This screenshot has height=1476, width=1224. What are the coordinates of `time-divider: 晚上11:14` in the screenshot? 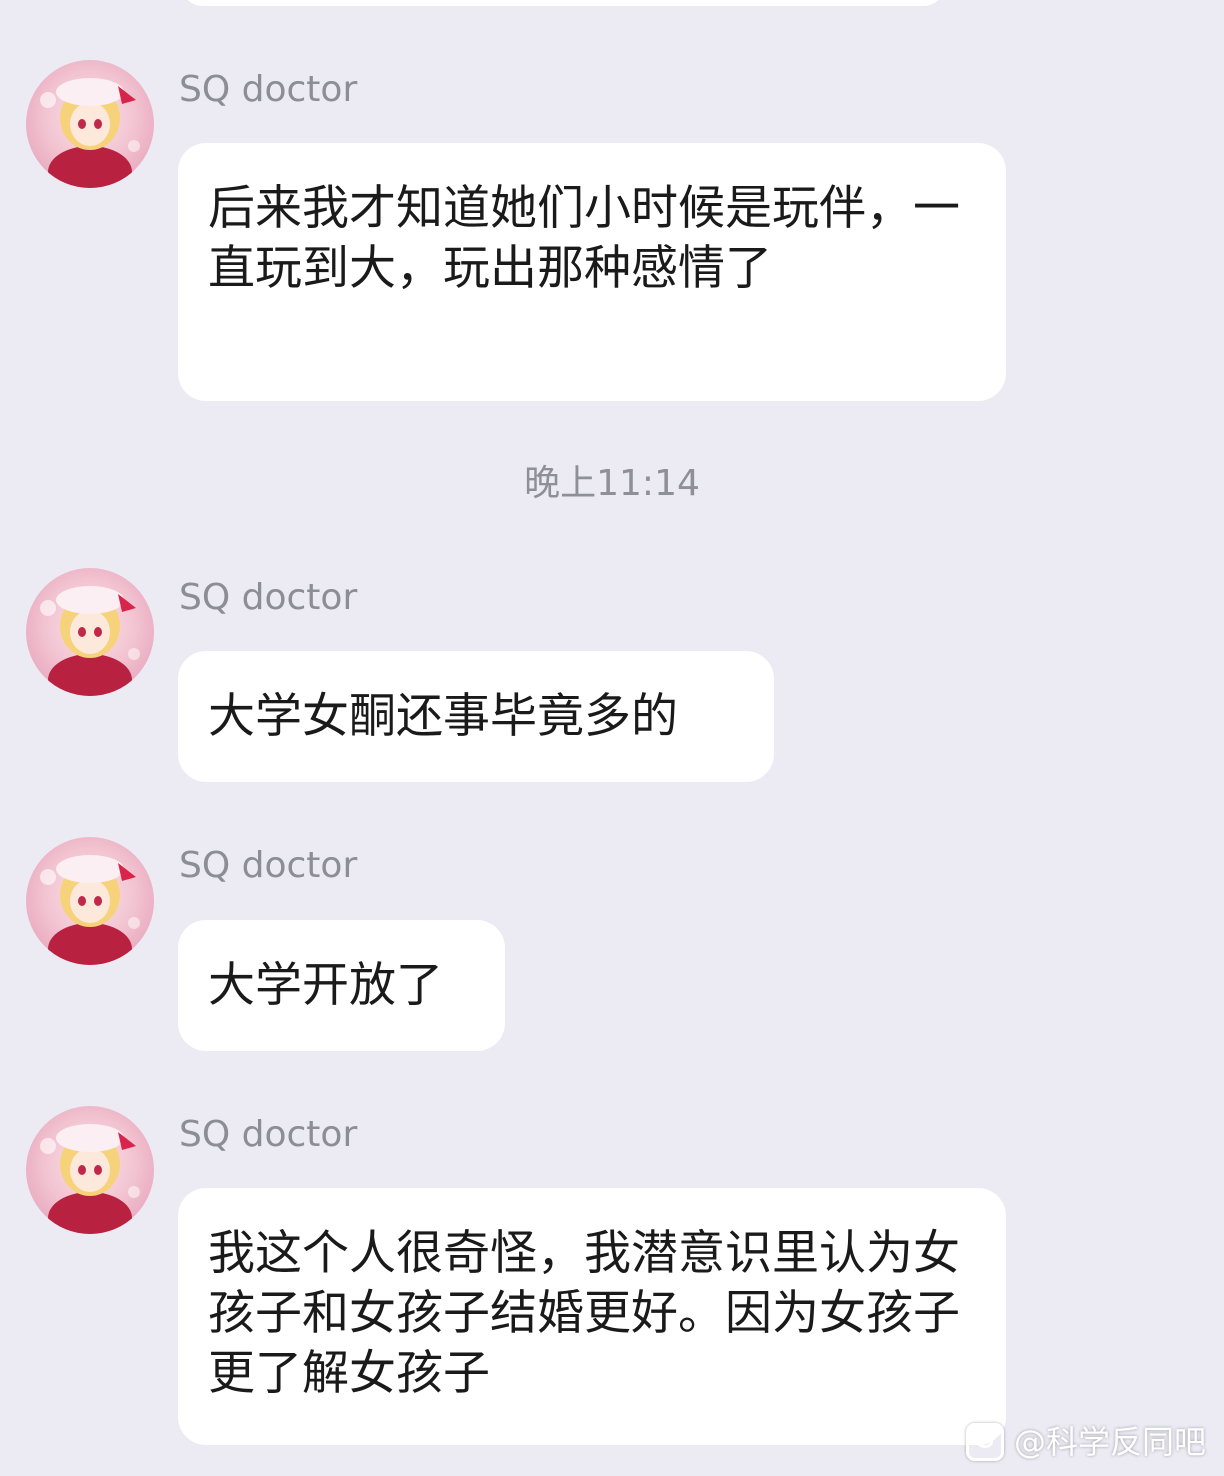 It's located at (612, 483).